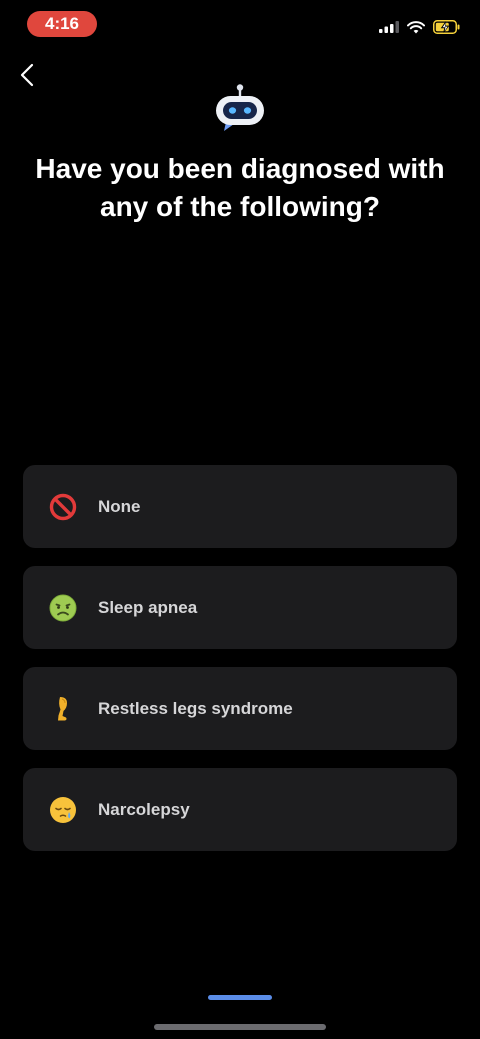 This screenshot has width=480, height=1039. I want to click on cellular-signal-icon, so click(389, 27).